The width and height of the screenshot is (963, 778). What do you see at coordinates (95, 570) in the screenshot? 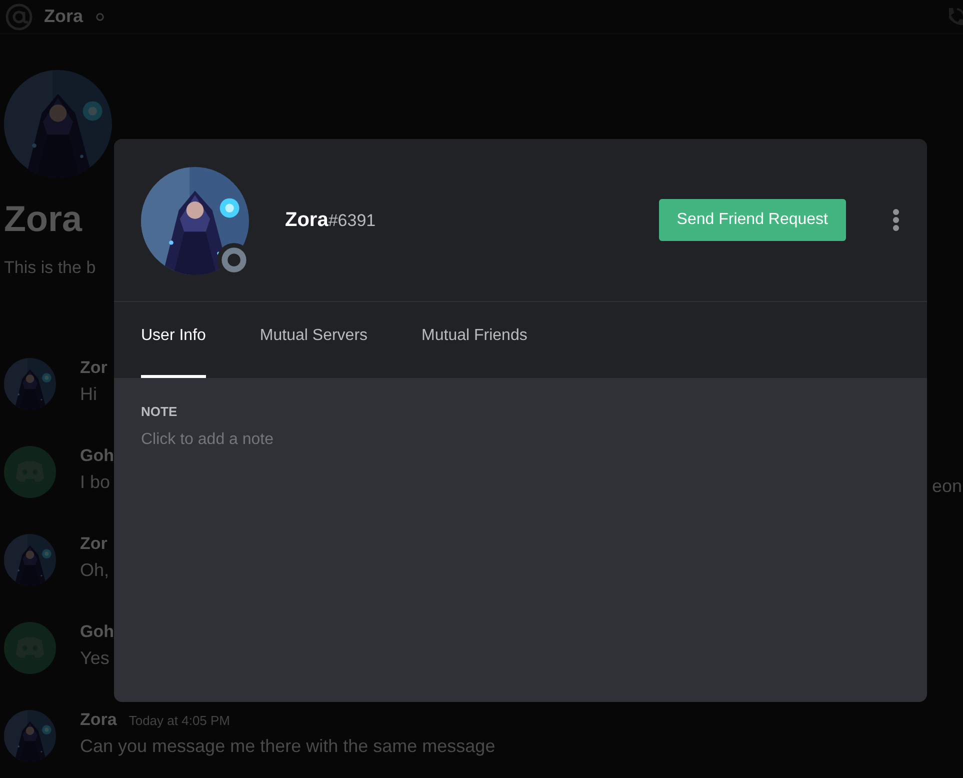
I see `message-text: Oh,` at bounding box center [95, 570].